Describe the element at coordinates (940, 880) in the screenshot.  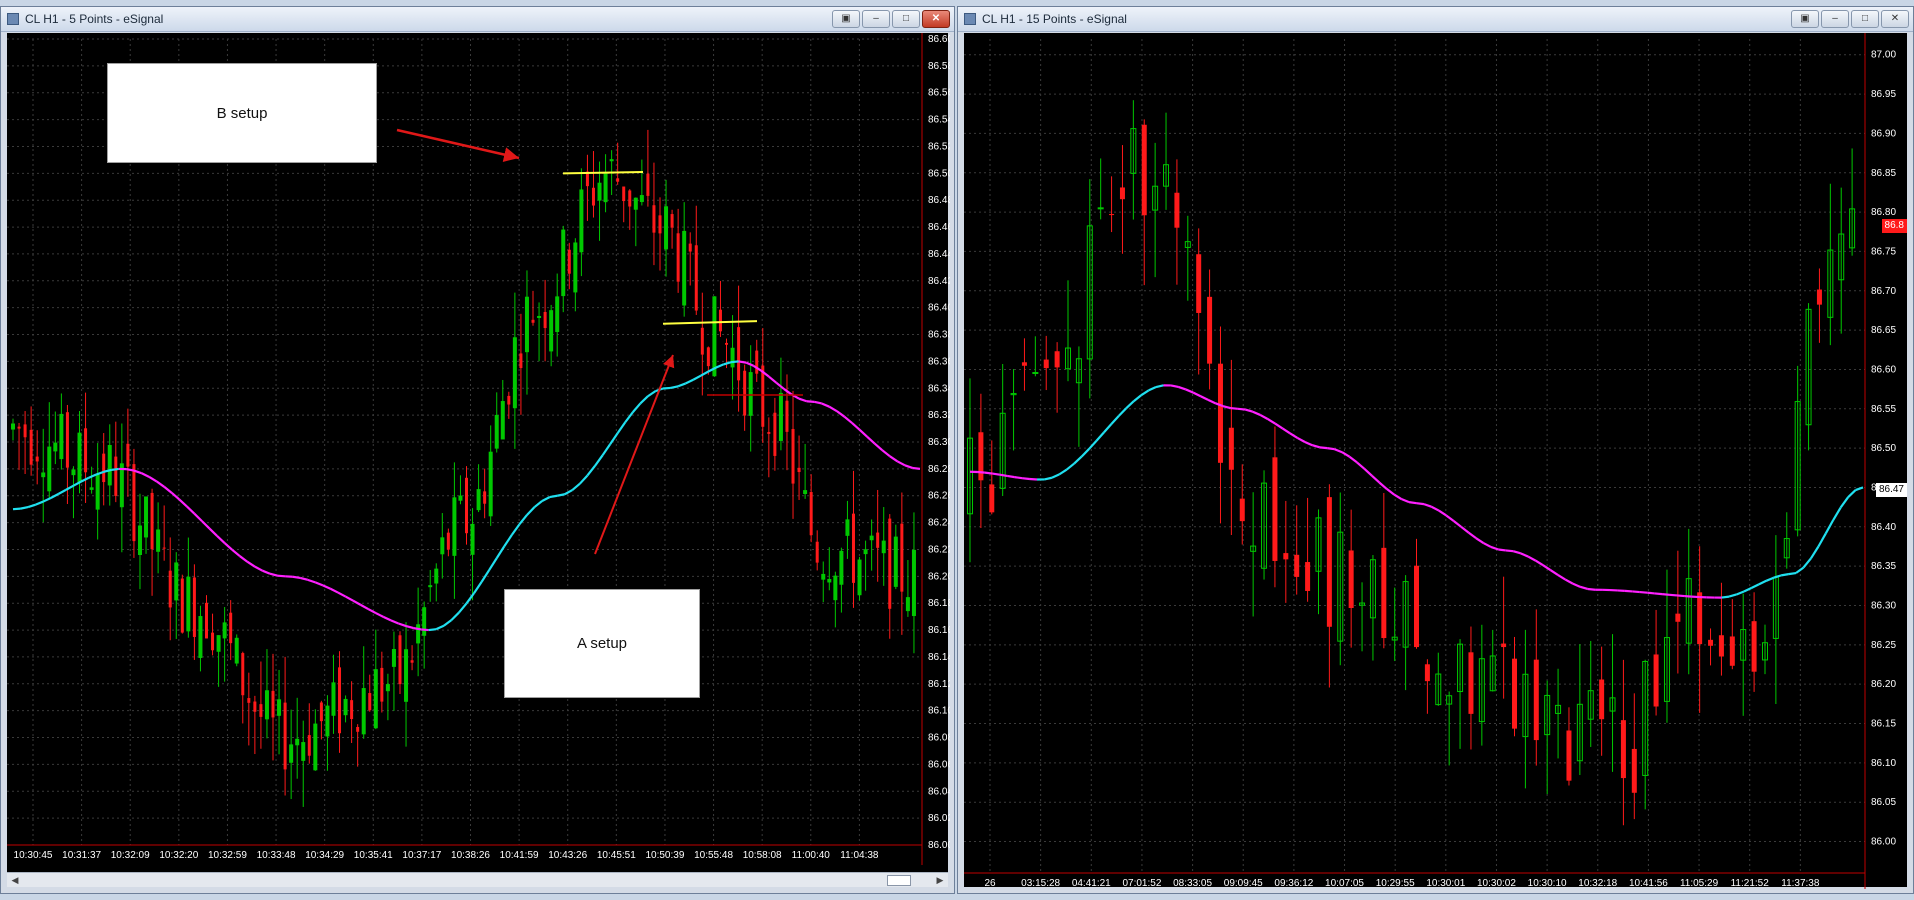
I see `scroll-right-icon: ▶` at that location.